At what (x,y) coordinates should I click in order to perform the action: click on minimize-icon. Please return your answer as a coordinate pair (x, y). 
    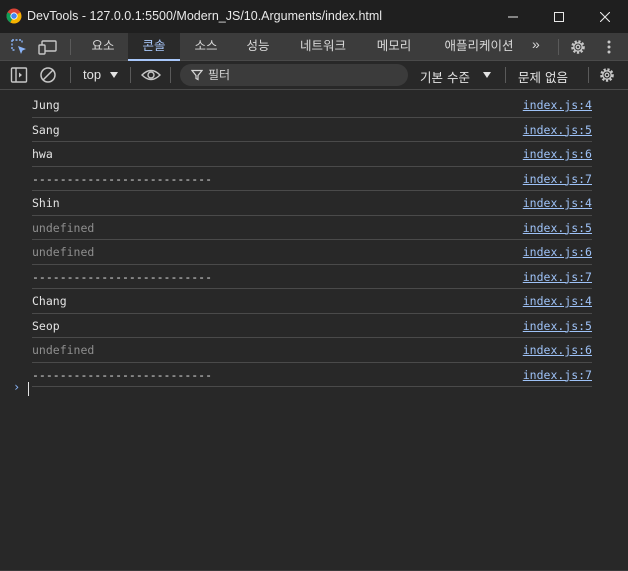
    Looking at the image, I should click on (513, 16).